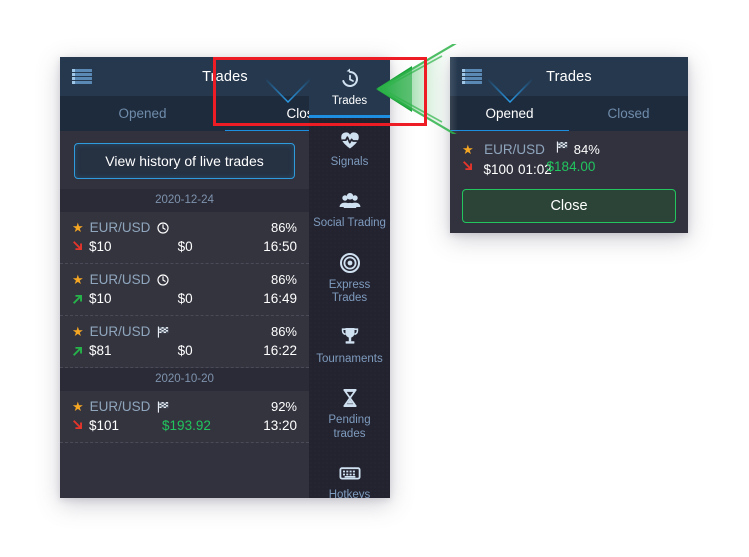 The height and width of the screenshot is (557, 749). I want to click on trade-payout: $193.92, so click(186, 425).